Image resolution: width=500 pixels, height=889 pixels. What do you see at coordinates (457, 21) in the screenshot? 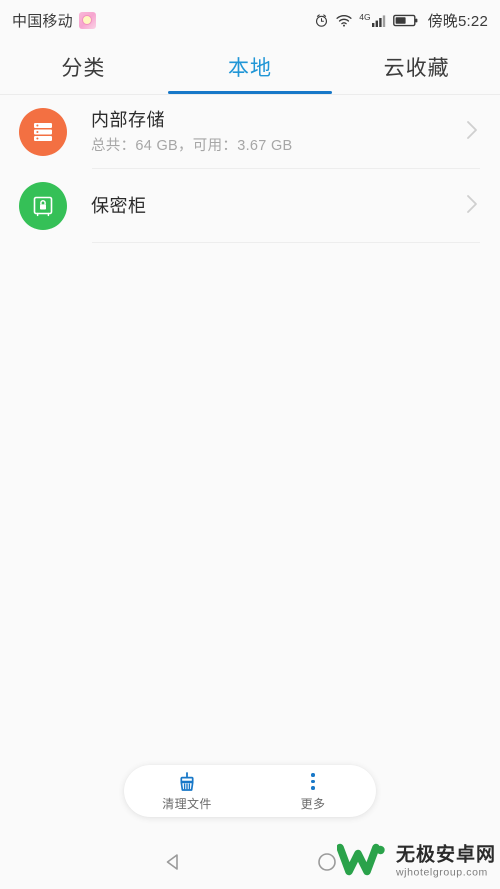
I see `status-clock: 傍晚5:22` at bounding box center [457, 21].